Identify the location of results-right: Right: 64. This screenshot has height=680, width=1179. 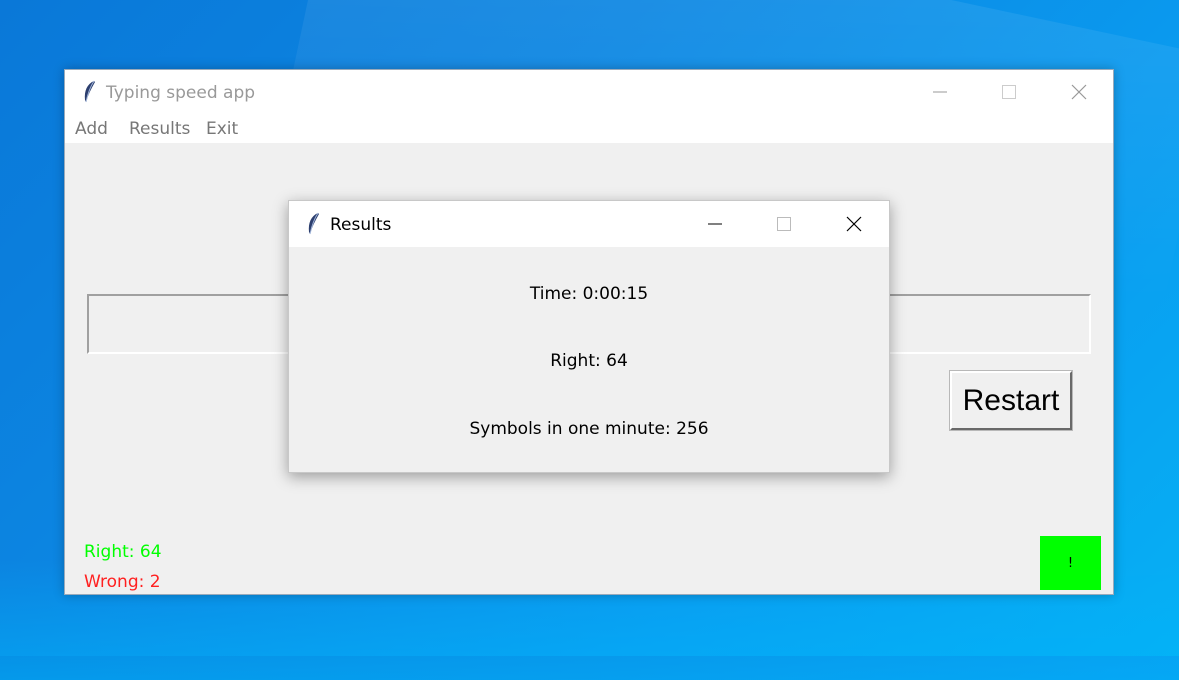
(589, 361).